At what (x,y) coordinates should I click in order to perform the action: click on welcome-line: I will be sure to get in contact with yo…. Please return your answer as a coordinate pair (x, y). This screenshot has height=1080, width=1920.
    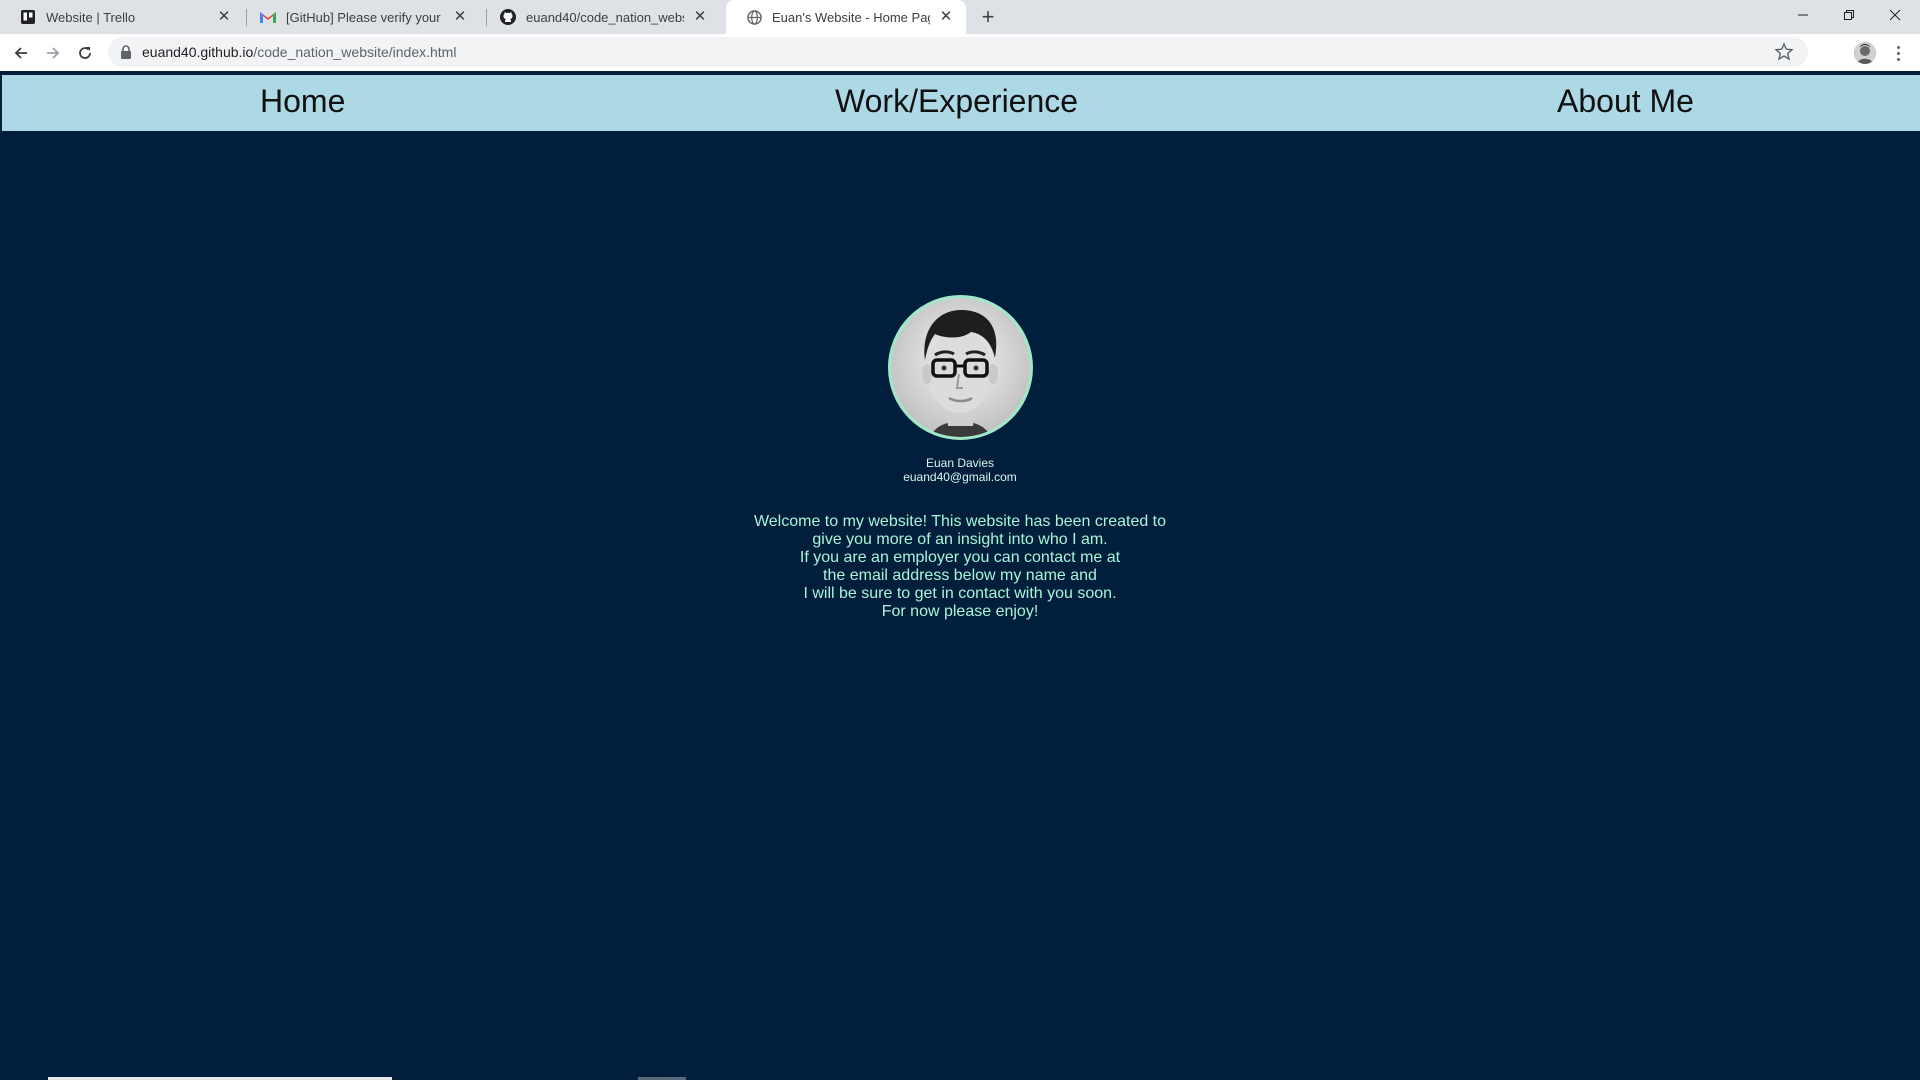
    Looking at the image, I should click on (960, 593).